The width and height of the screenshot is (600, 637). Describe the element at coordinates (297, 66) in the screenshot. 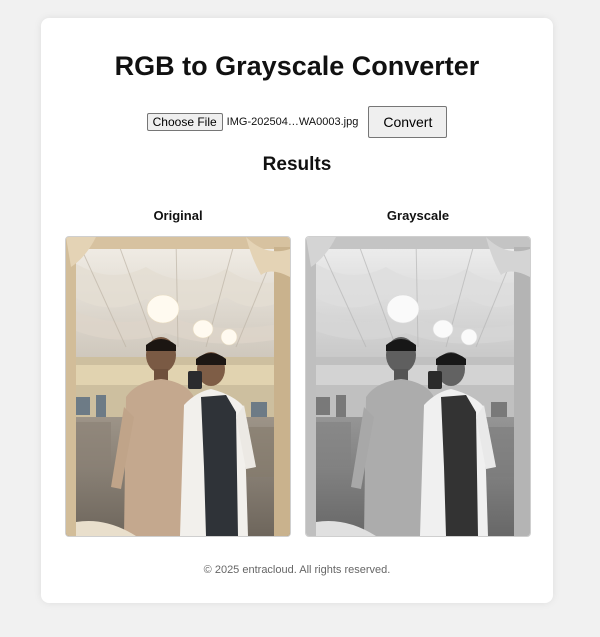

I see `page-title: RGB to Grayscale Converter` at that location.